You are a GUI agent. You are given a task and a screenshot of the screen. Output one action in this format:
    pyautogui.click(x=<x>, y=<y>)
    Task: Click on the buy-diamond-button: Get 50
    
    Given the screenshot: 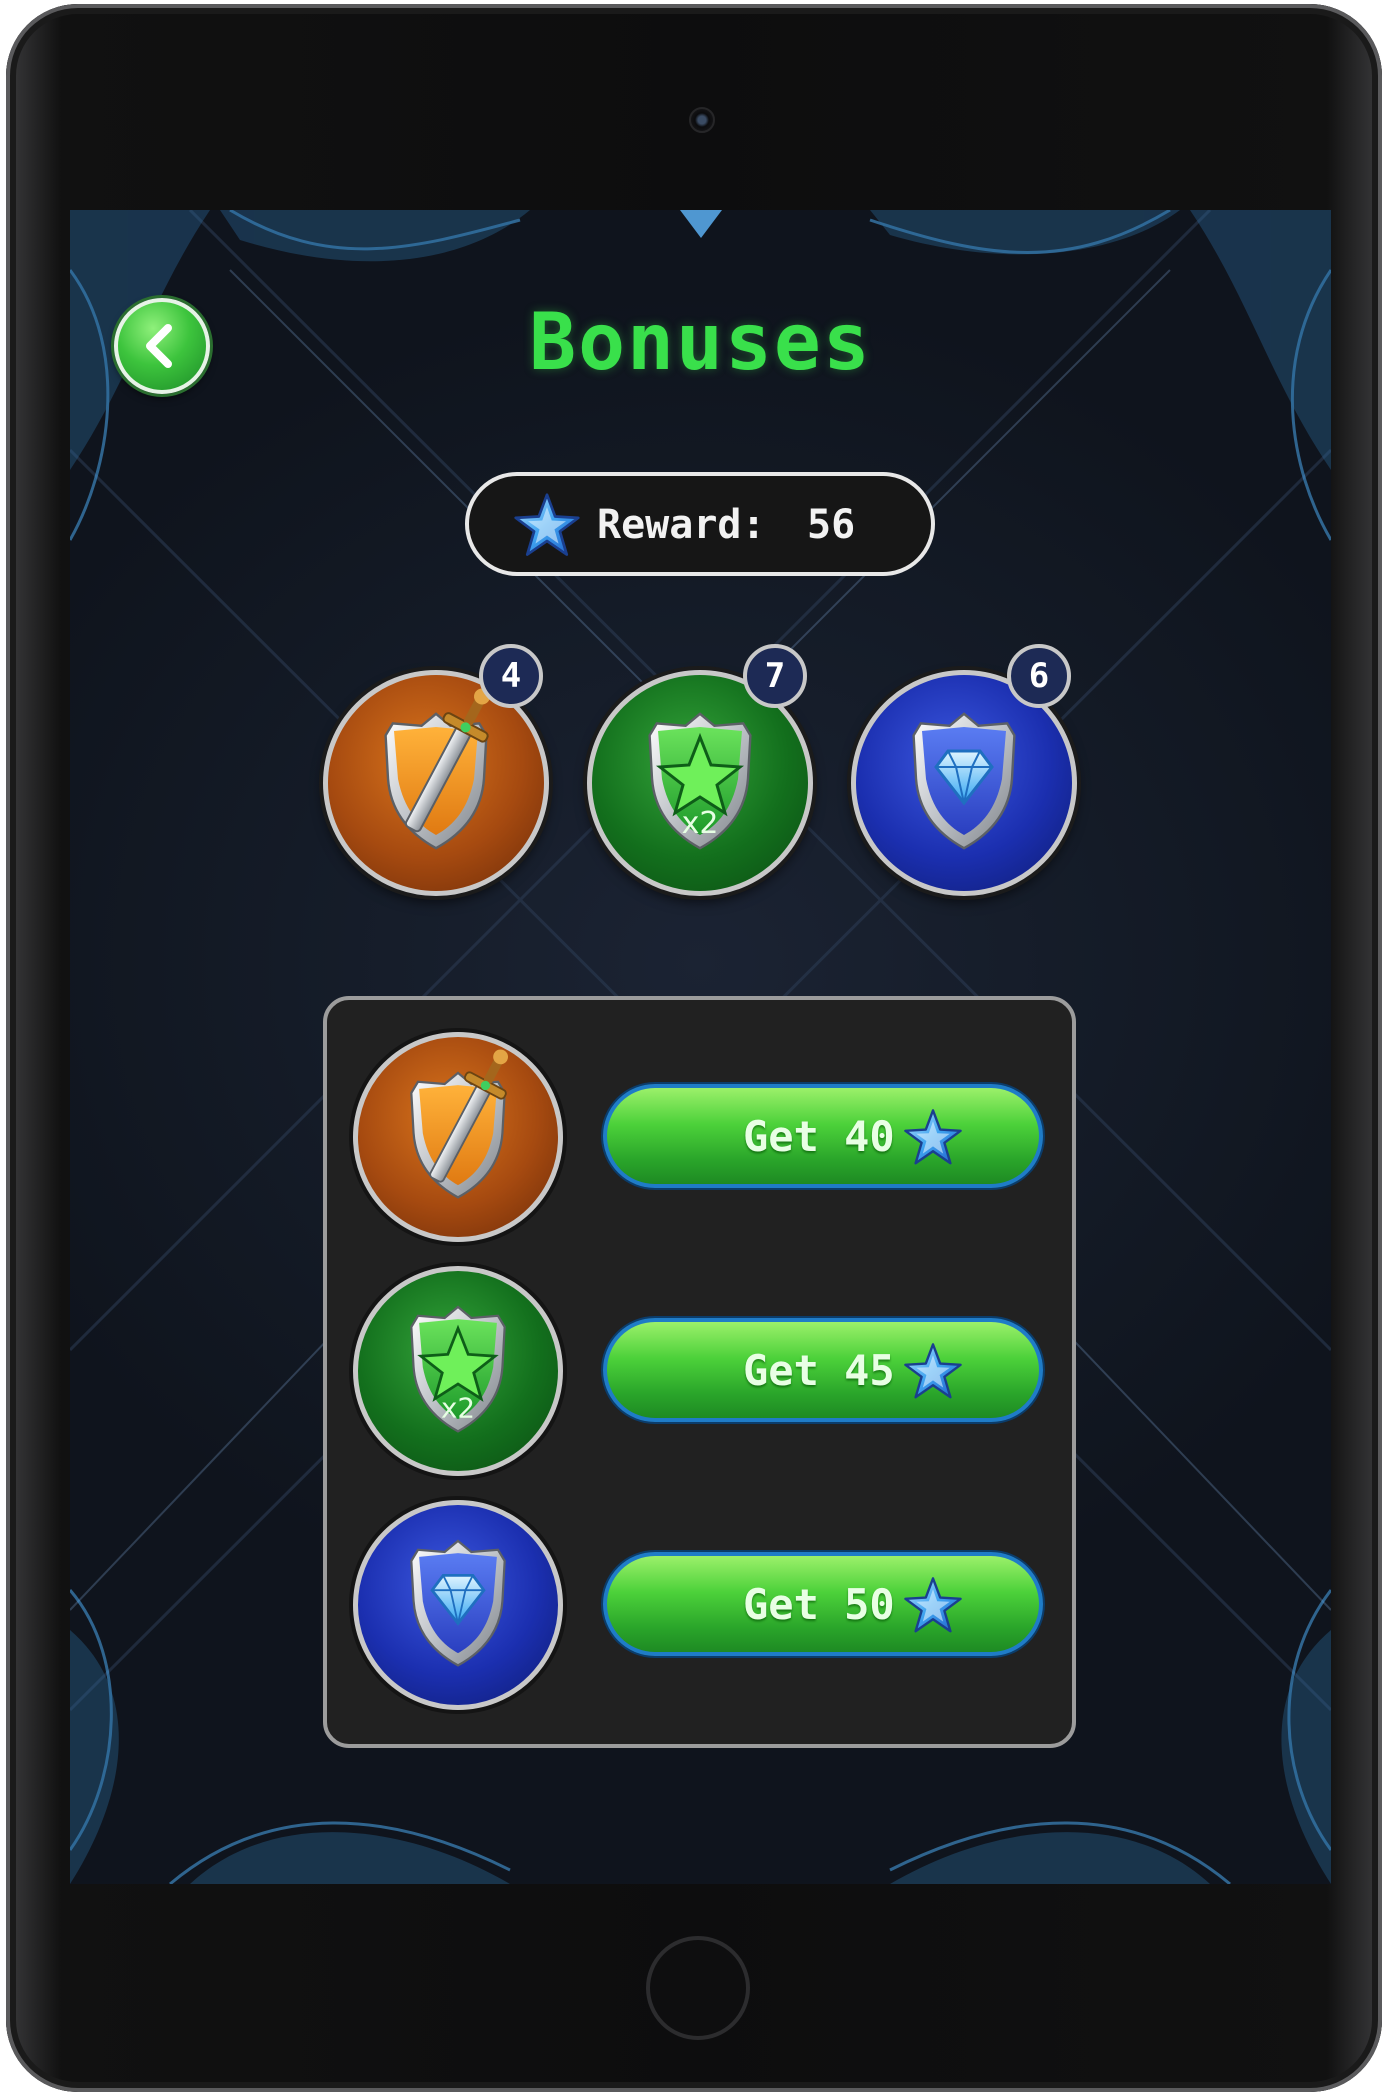 What is the action you would take?
    pyautogui.click(x=823, y=1604)
    